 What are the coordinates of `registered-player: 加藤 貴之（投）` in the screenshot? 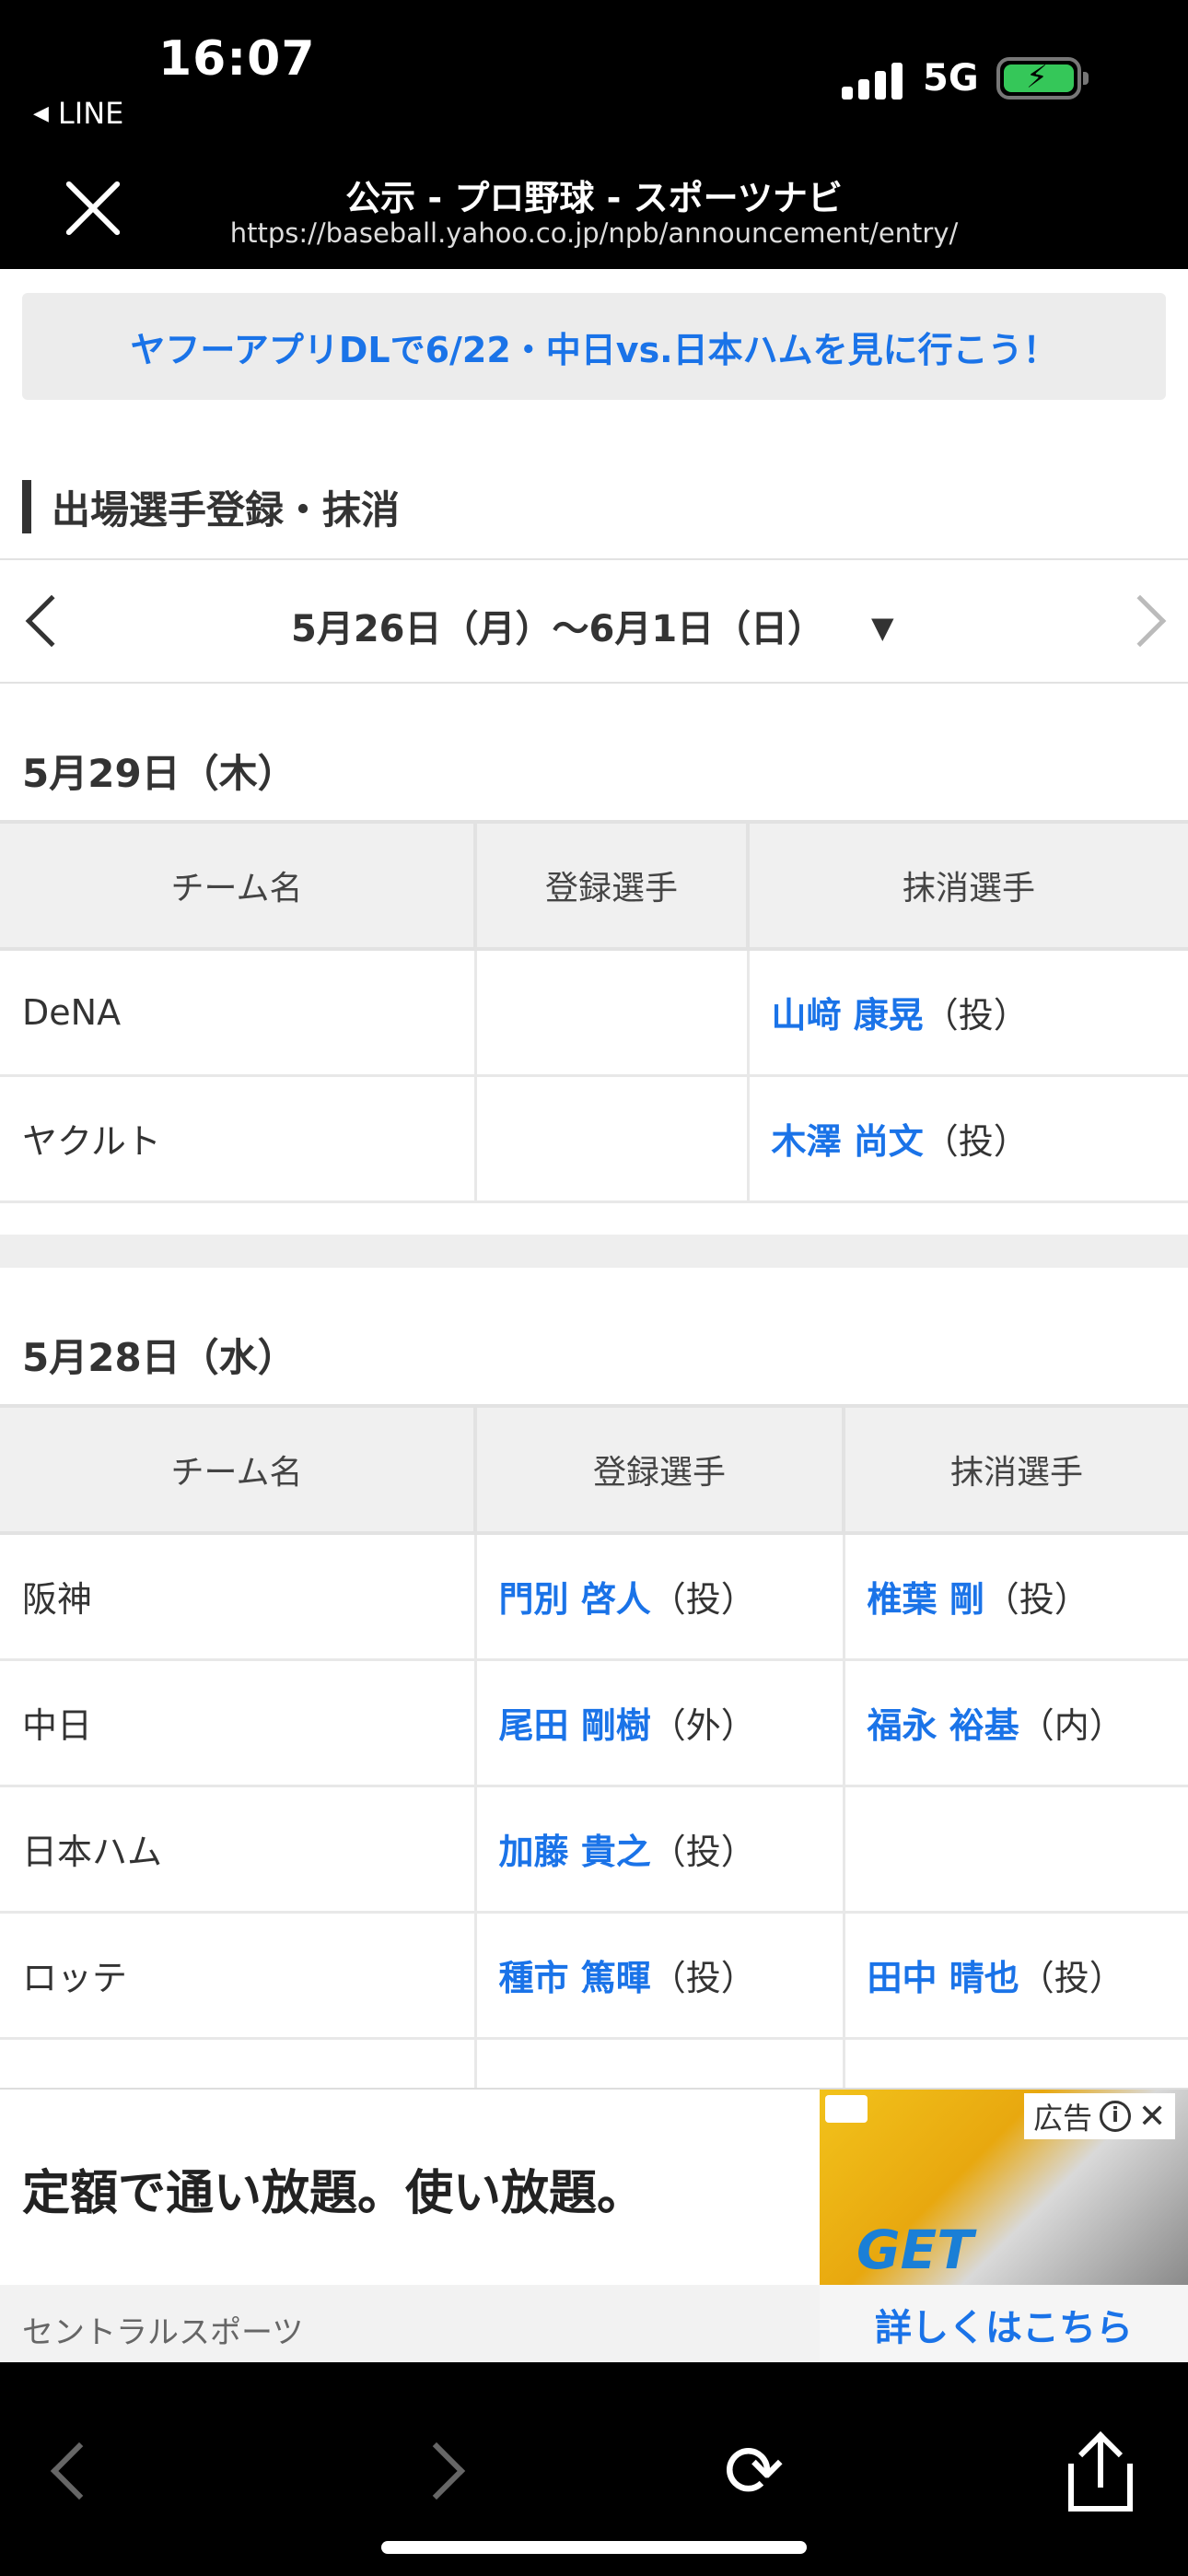 It's located at (660, 1849).